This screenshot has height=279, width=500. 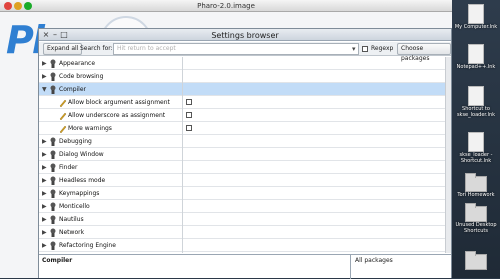 What do you see at coordinates (79, 193) in the screenshot?
I see `category-label: Keymappings` at bounding box center [79, 193].